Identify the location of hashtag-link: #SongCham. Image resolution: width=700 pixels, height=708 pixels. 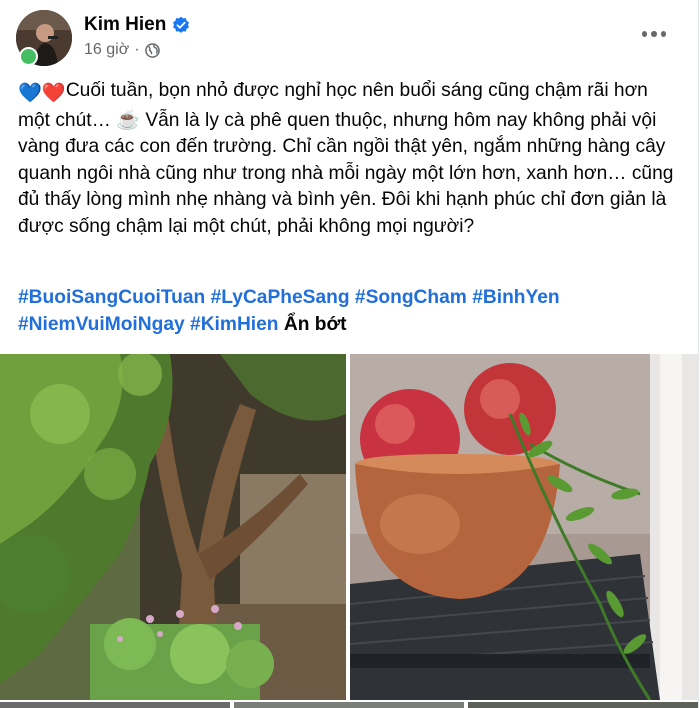
(411, 297).